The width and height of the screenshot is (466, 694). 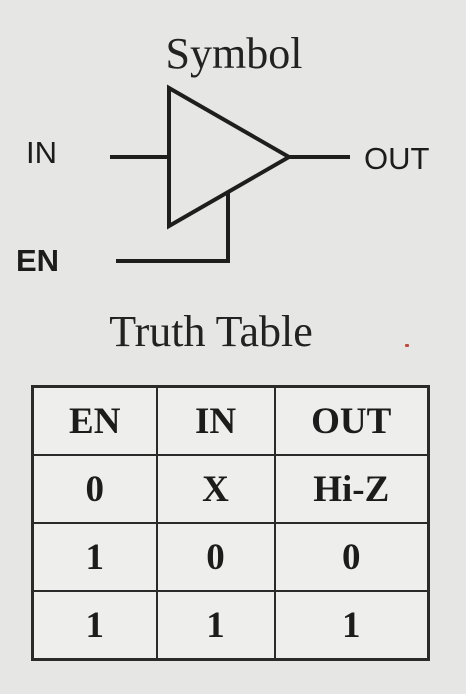 What do you see at coordinates (38, 260) in the screenshot?
I see `enable-pin-label: EN` at bounding box center [38, 260].